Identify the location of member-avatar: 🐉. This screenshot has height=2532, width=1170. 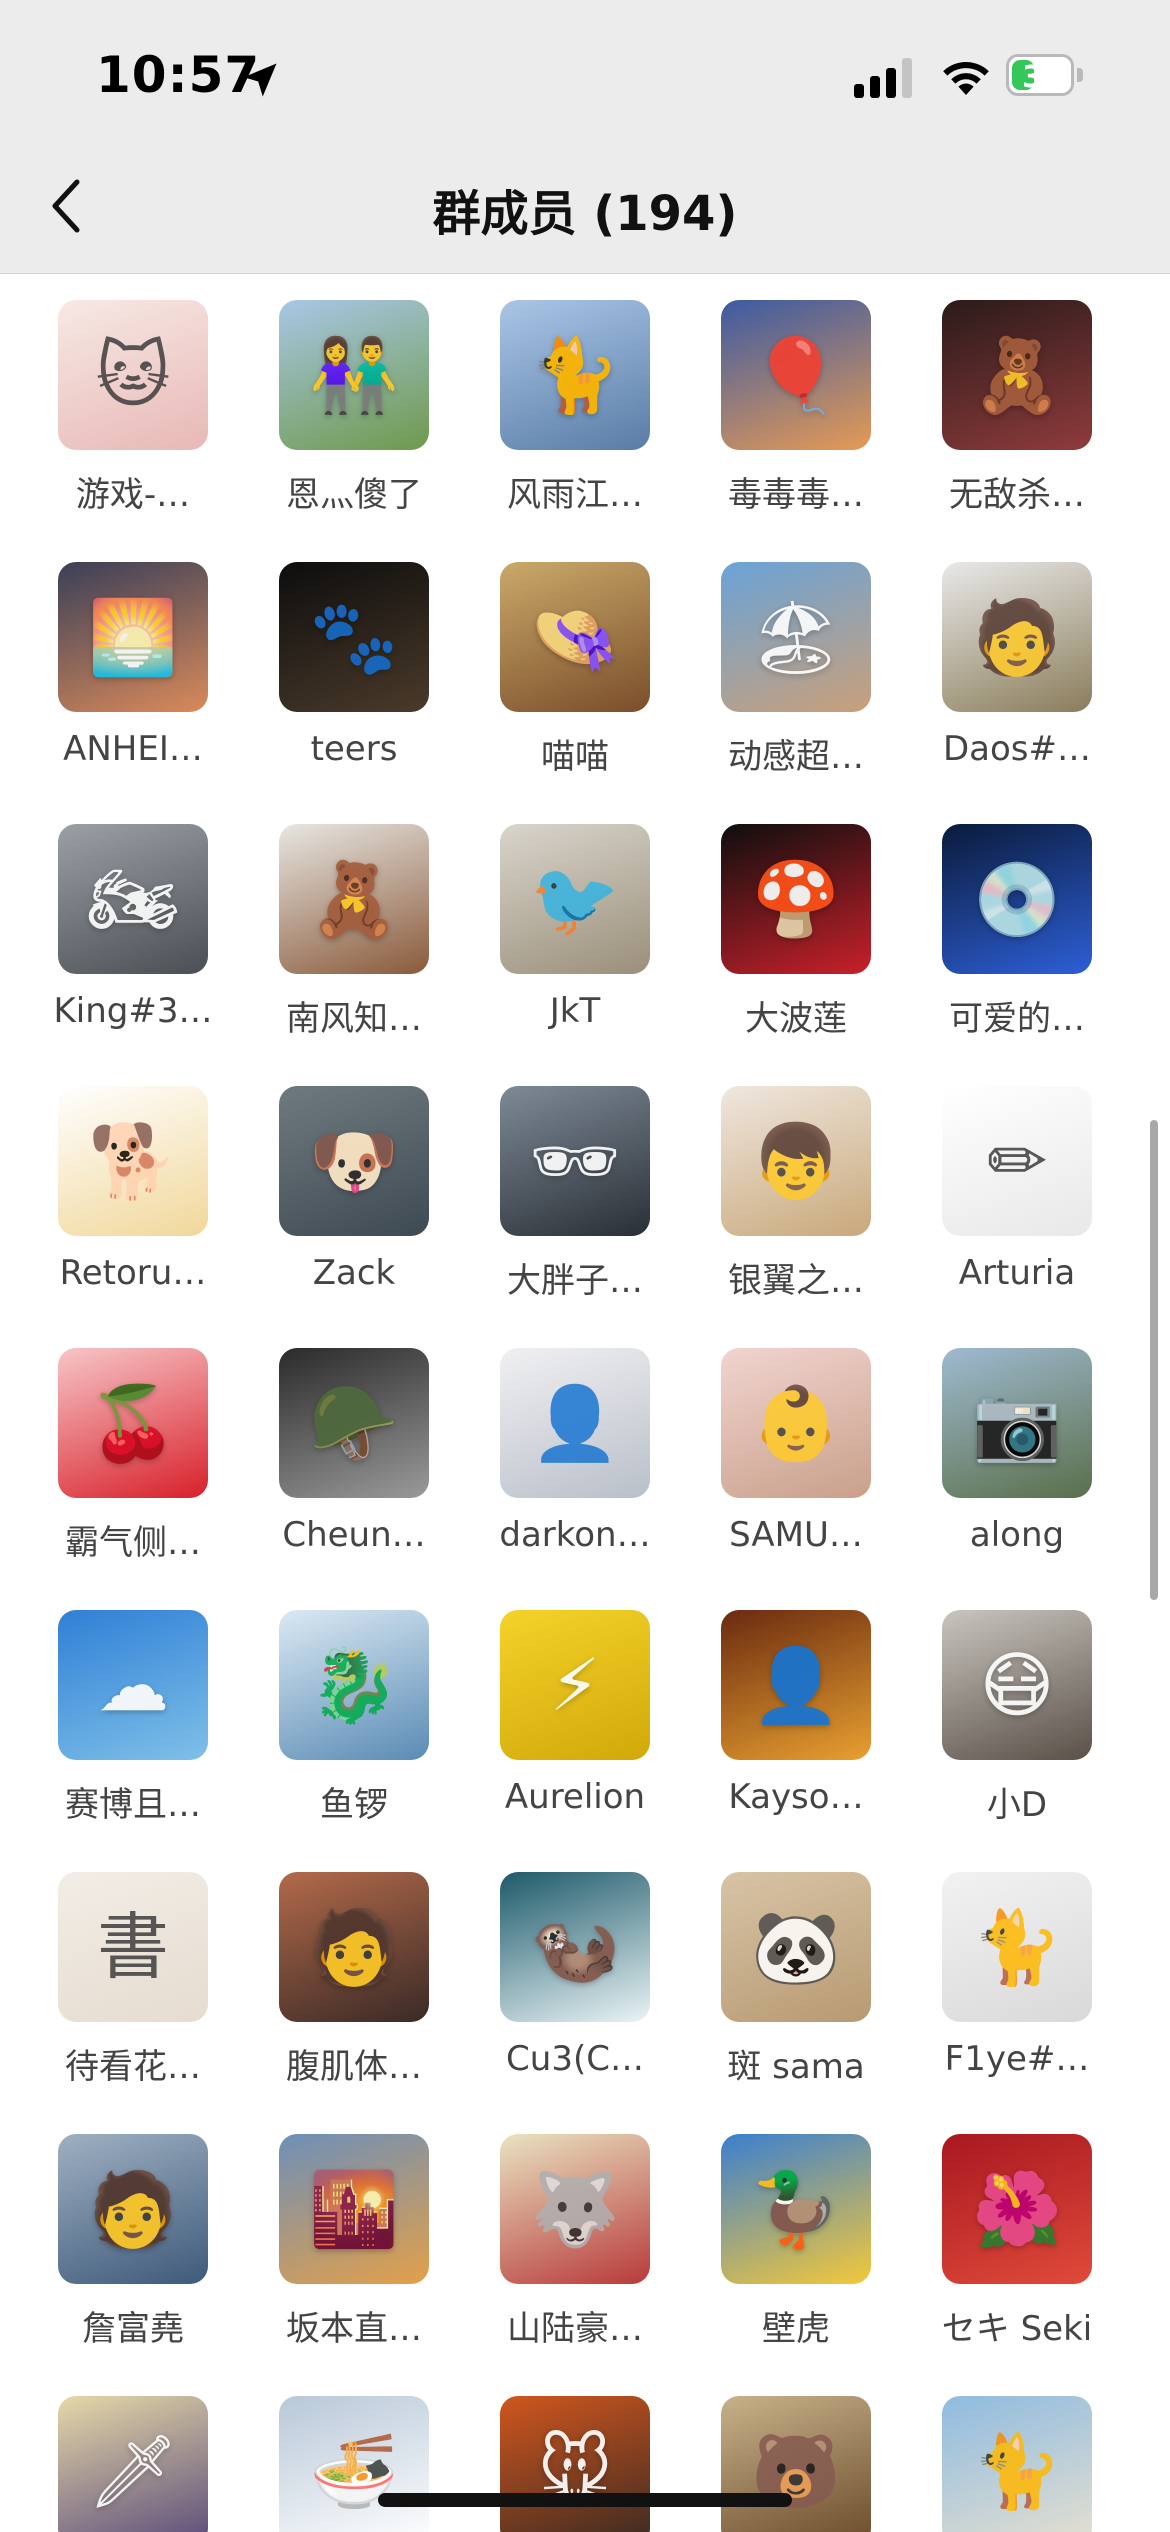
(354, 1685).